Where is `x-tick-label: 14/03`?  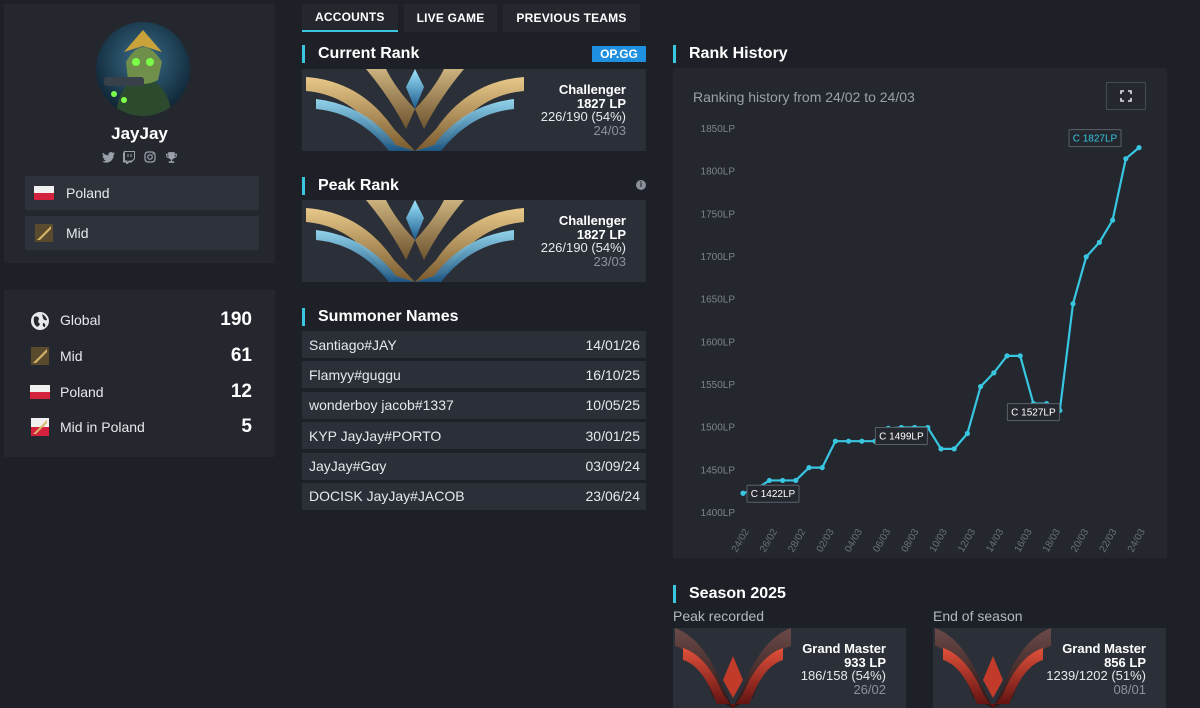 x-tick-label: 14/03 is located at coordinates (995, 541).